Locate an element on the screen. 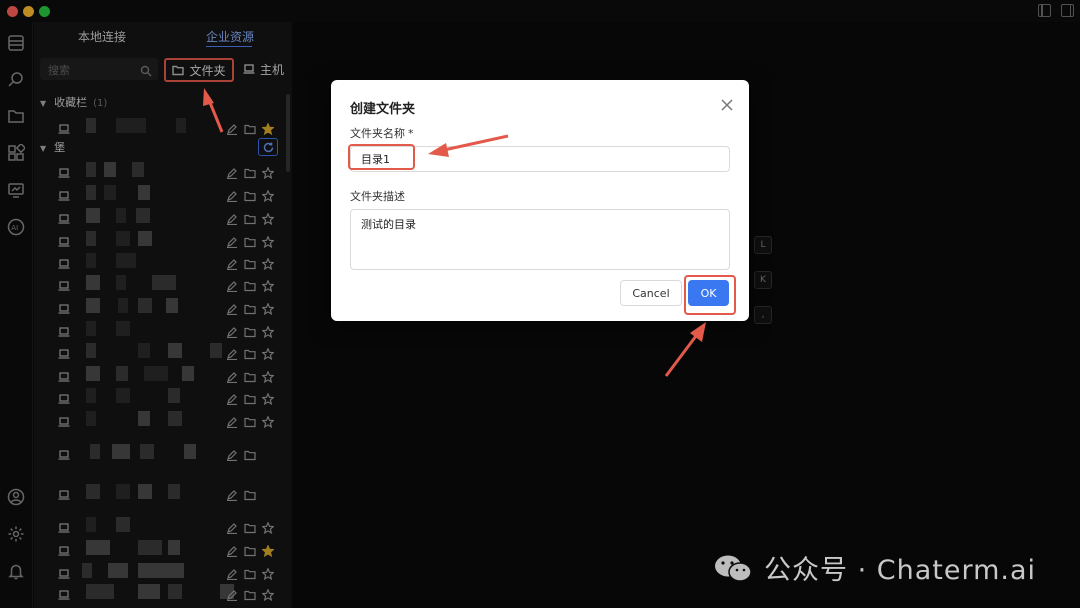 The height and width of the screenshot is (608, 1080). wechat-logo-icon is located at coordinates (733, 568).